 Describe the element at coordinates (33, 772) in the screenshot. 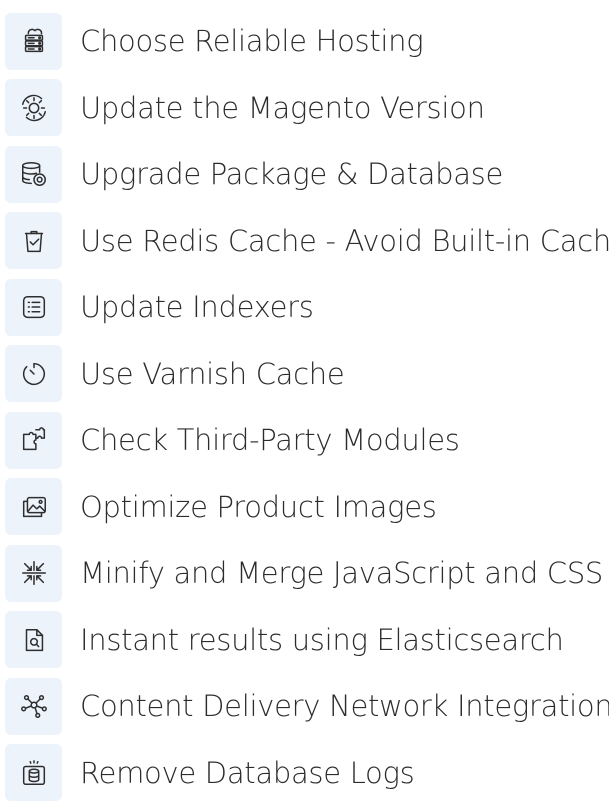

I see `database-box-icon` at that location.